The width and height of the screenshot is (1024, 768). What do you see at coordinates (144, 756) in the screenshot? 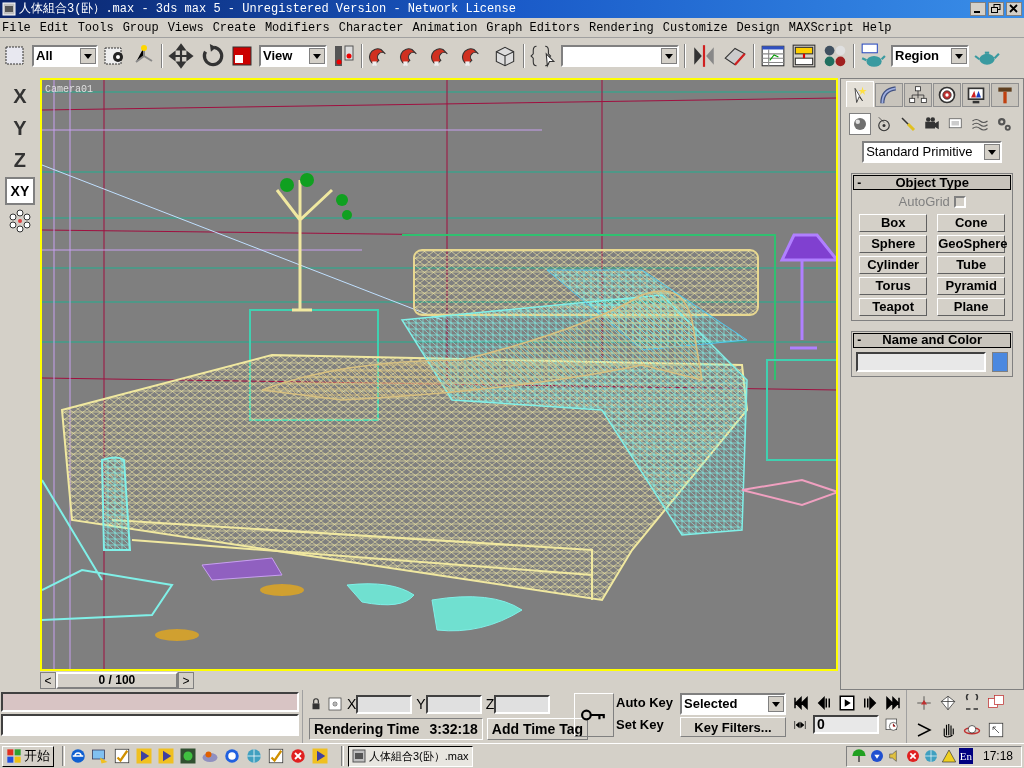
I see `play-media-icon` at bounding box center [144, 756].